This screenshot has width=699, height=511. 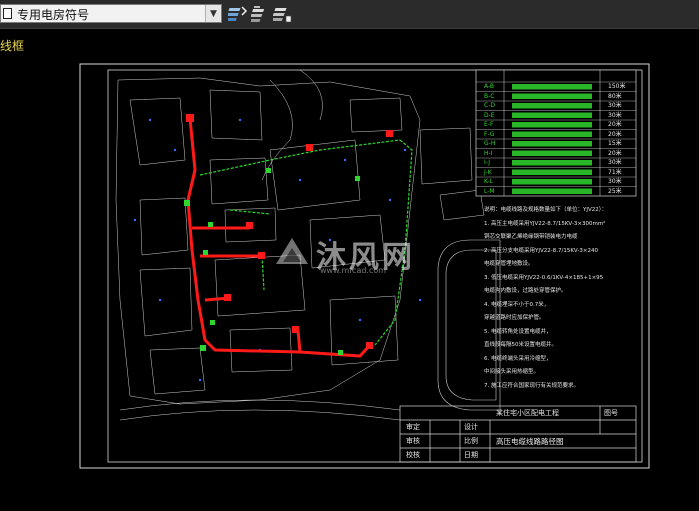 What do you see at coordinates (512, 372) in the screenshot?
I see `note-line: 中间接头采用热缩型。` at bounding box center [512, 372].